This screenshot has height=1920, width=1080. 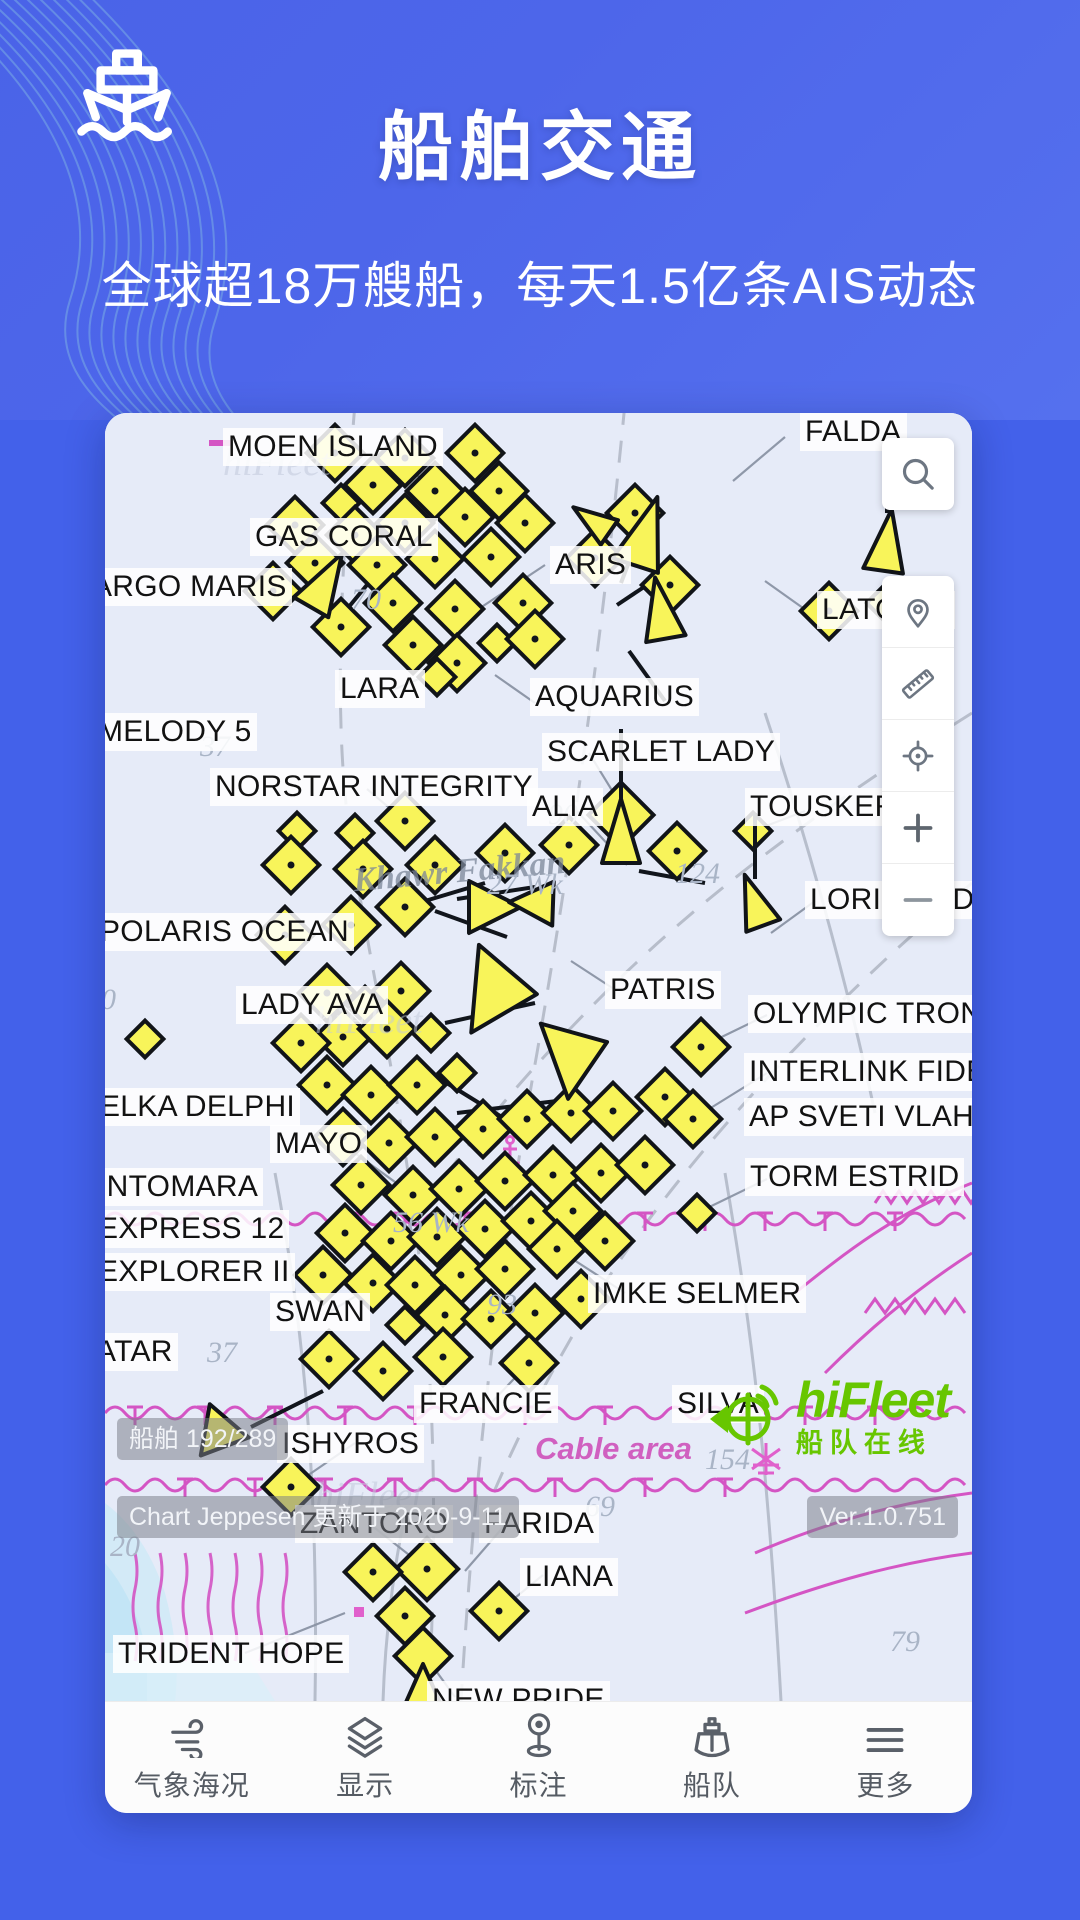 I want to click on vessel-label: LARA, so click(x=380, y=689).